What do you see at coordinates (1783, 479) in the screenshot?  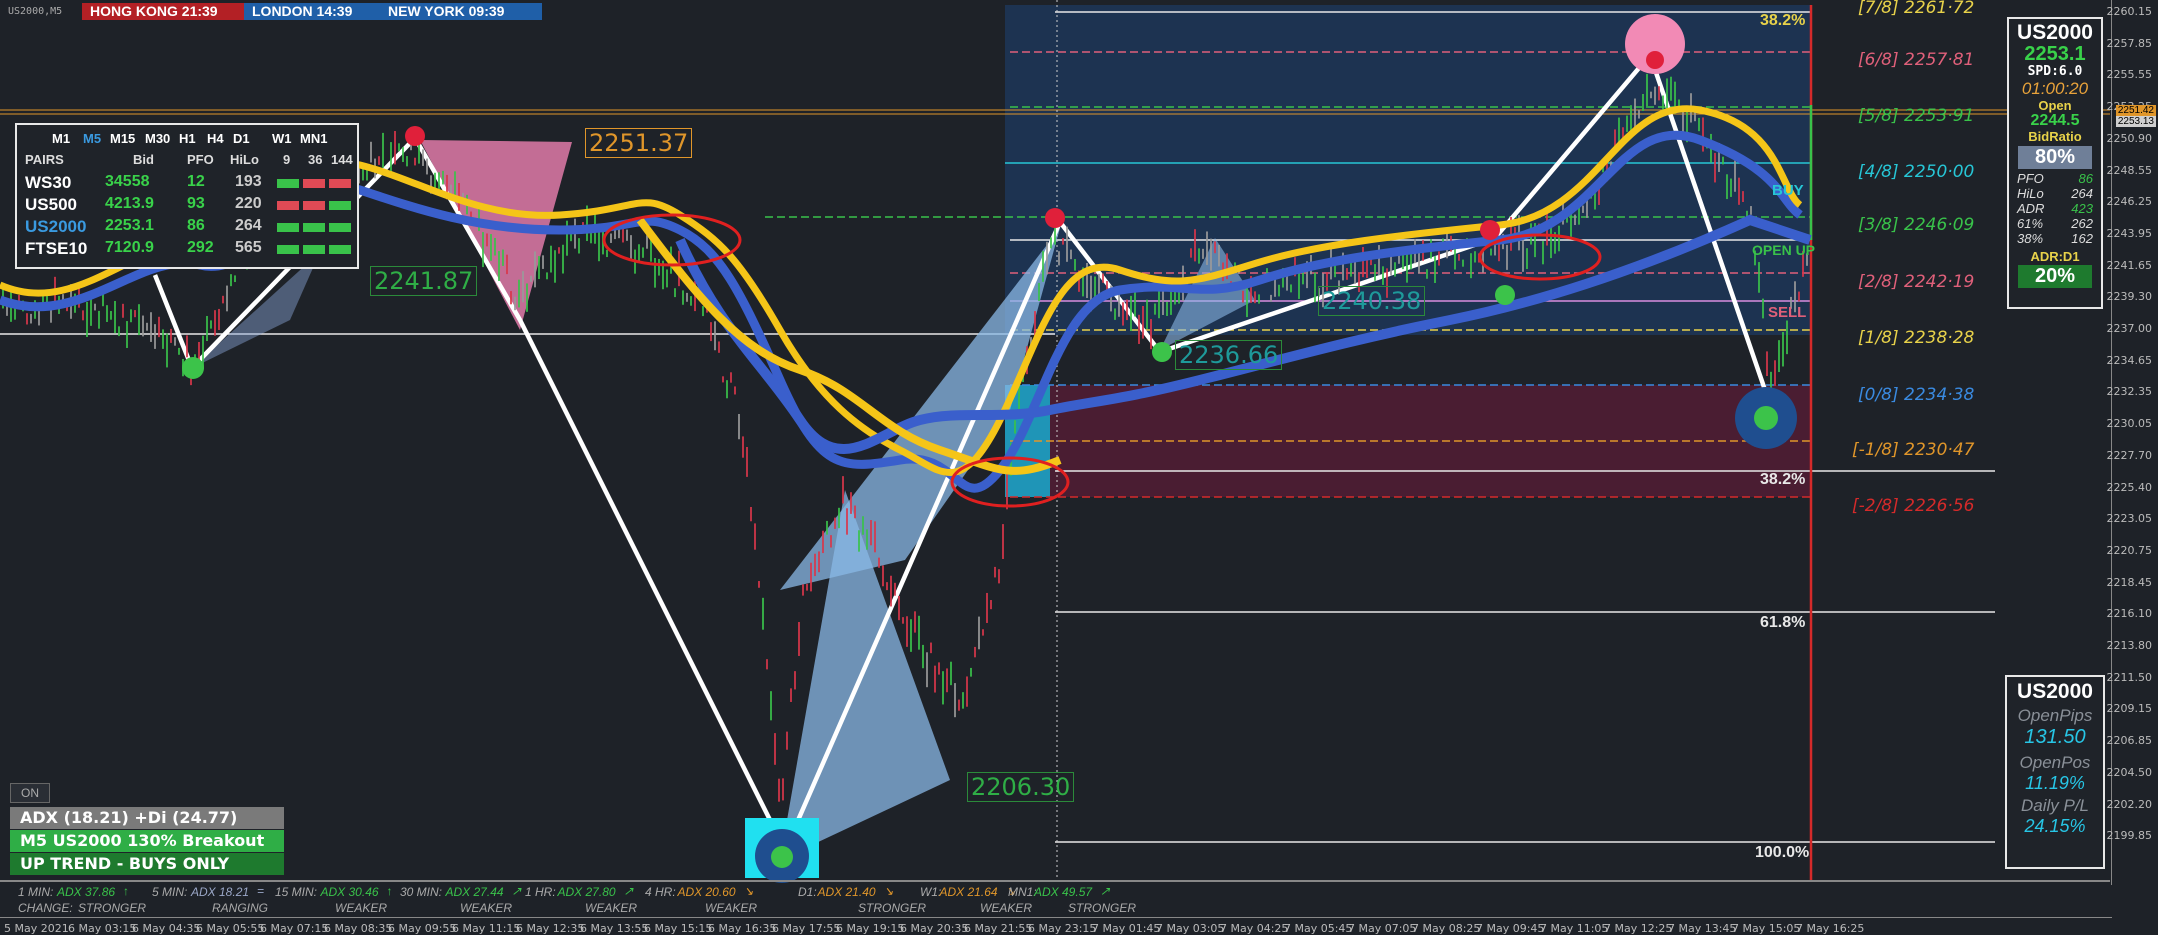 I see `fib-382-mid: 38.2%` at bounding box center [1783, 479].